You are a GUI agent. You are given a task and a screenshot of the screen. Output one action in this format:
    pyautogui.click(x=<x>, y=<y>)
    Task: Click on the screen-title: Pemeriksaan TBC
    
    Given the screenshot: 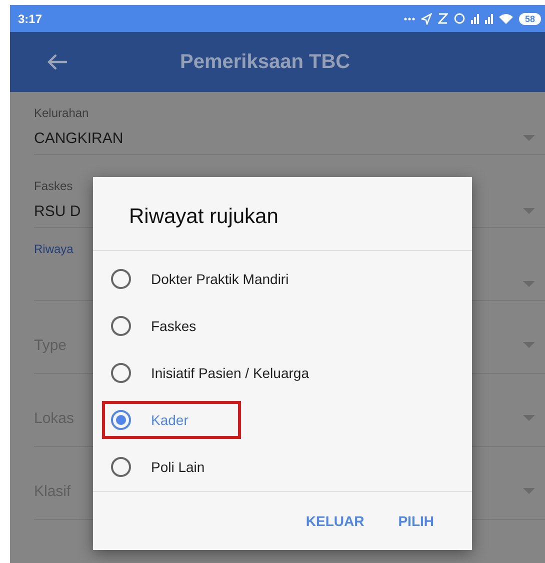 What is the action you would take?
    pyautogui.click(x=265, y=62)
    